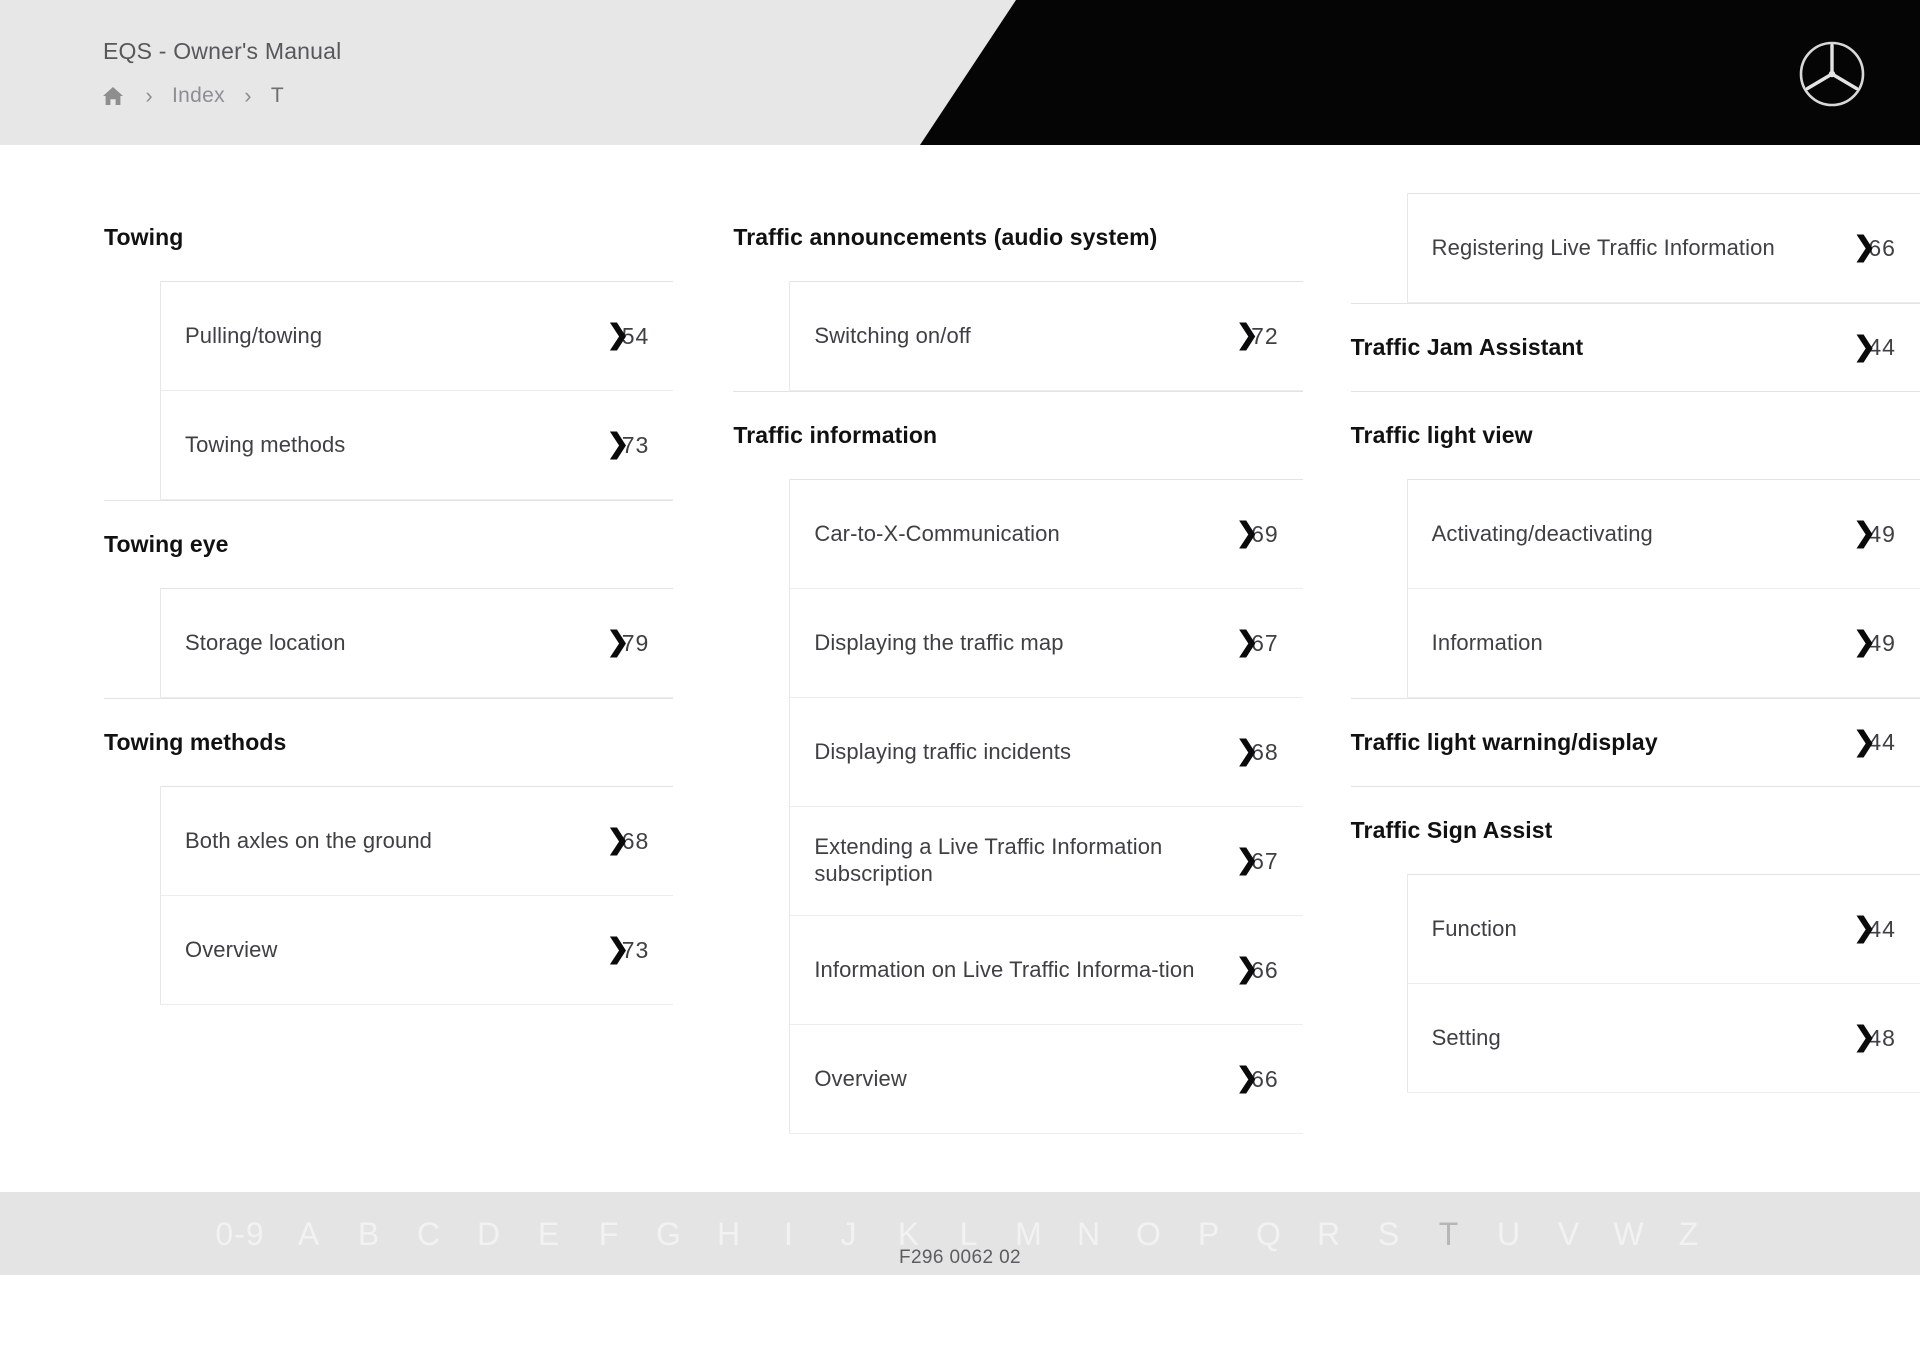 This screenshot has height=1358, width=1920. Describe the element at coordinates (195, 742) in the screenshot. I see `index-group-title: Towing methods` at that location.